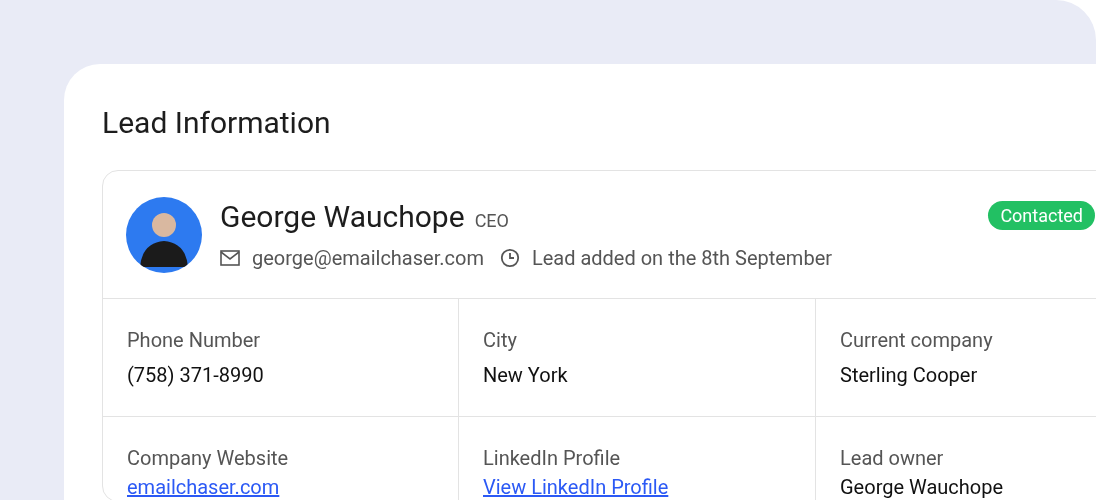  Describe the element at coordinates (292, 487) in the screenshot. I see `field-link: emailchaser.com` at that location.